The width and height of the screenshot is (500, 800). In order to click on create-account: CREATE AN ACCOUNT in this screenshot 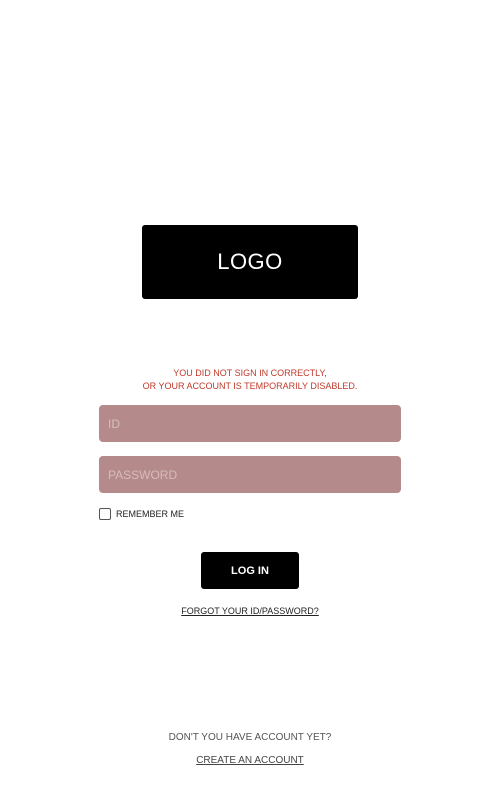, I will do `click(250, 760)`.